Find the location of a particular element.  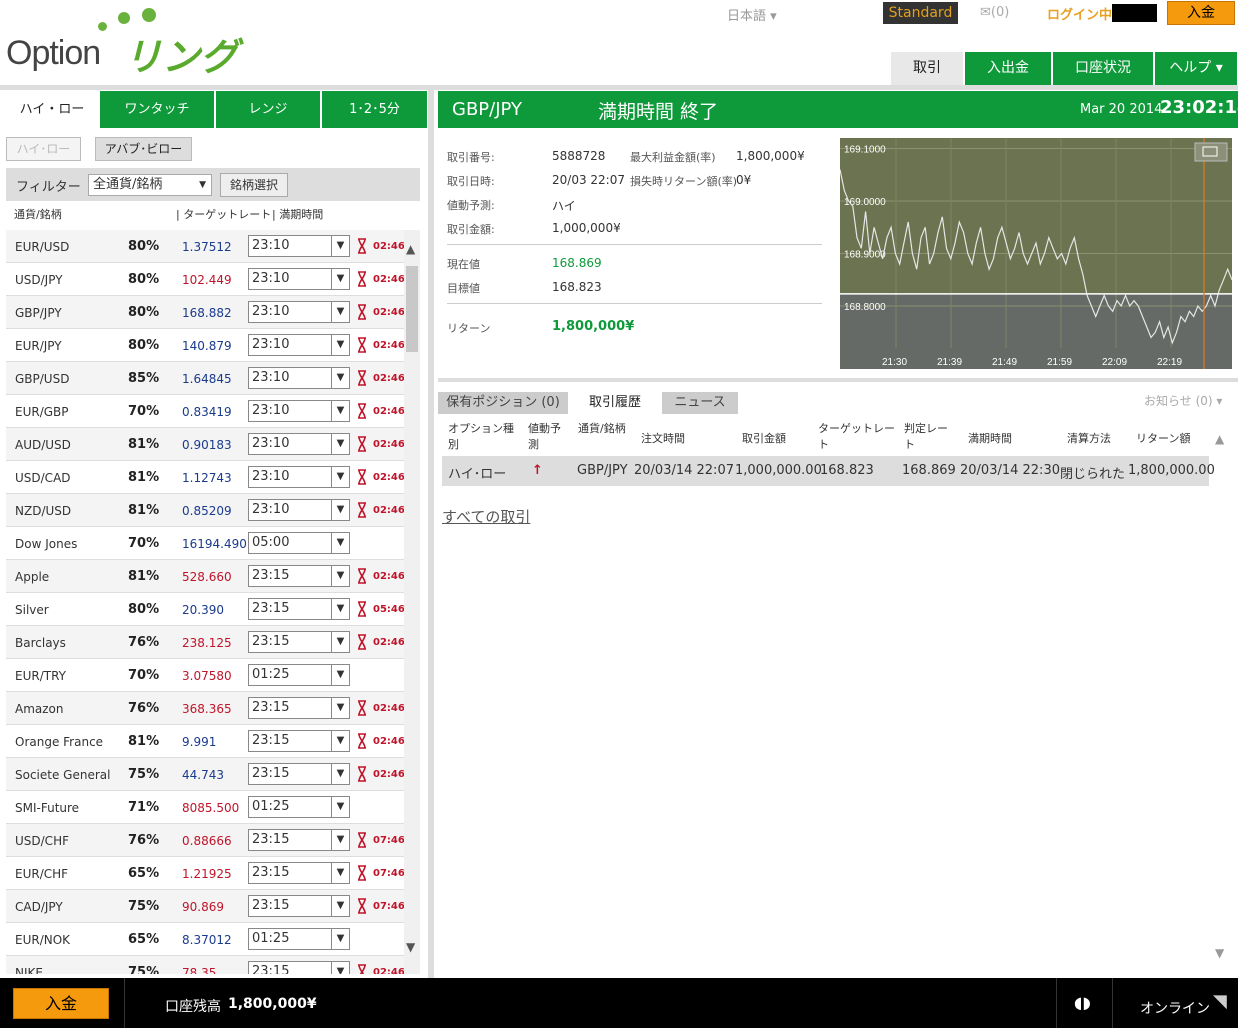

col-header-expiry: | 満期時間 is located at coordinates (298, 214).